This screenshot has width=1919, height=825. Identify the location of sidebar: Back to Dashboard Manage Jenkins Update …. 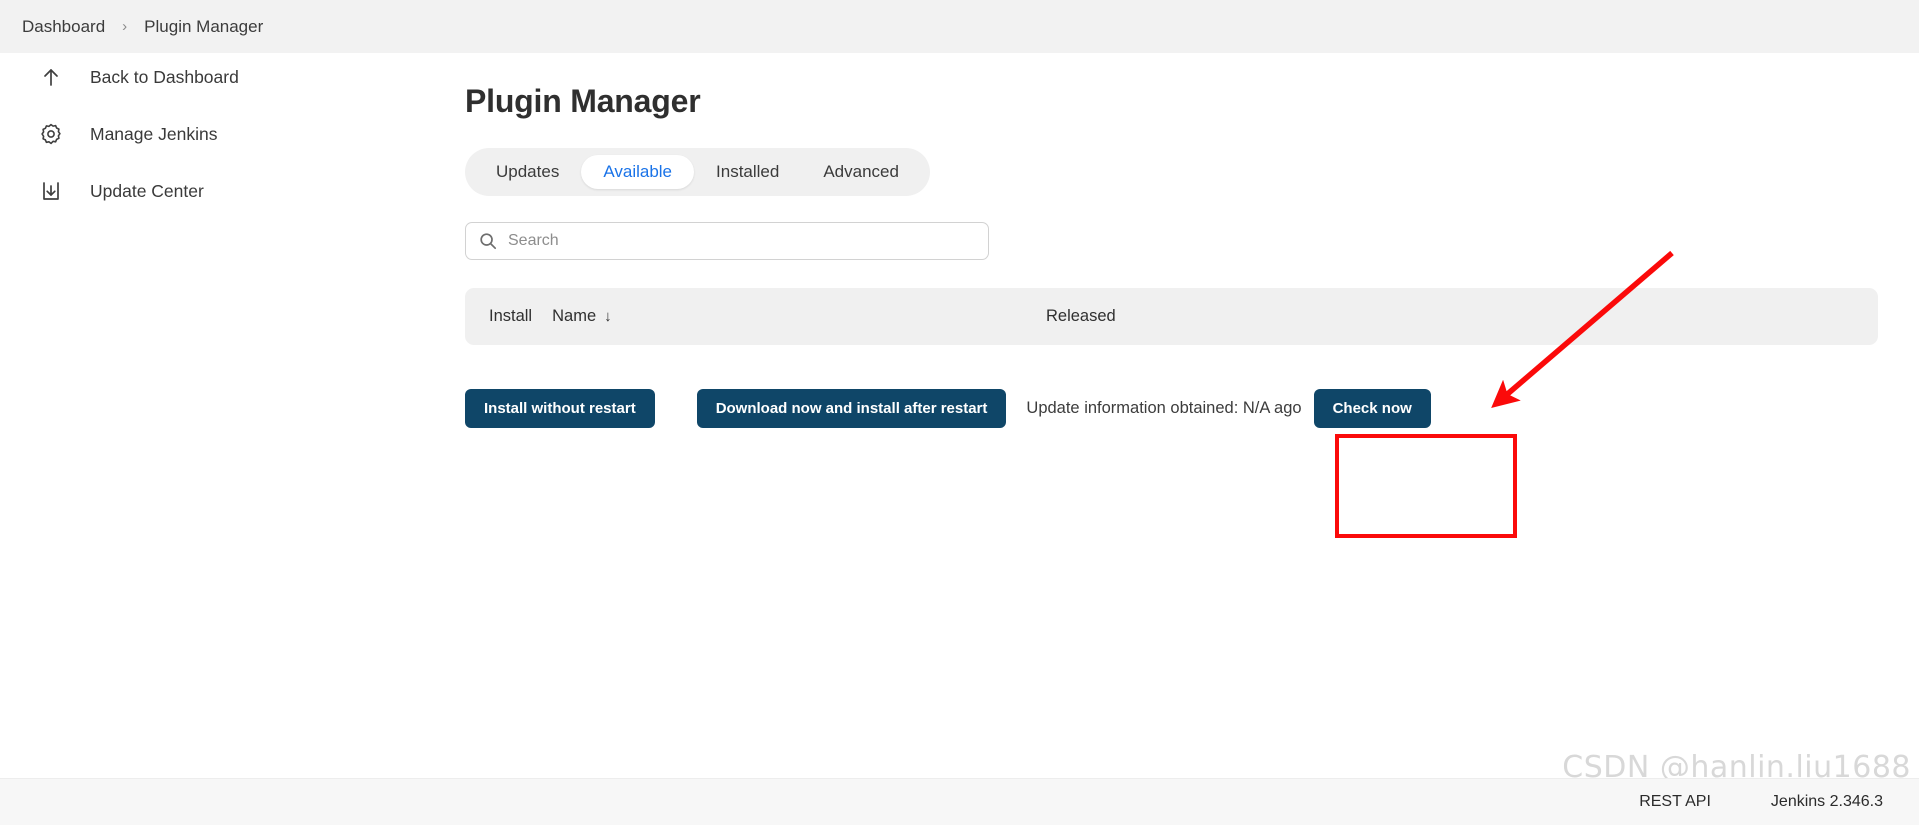
(230, 138).